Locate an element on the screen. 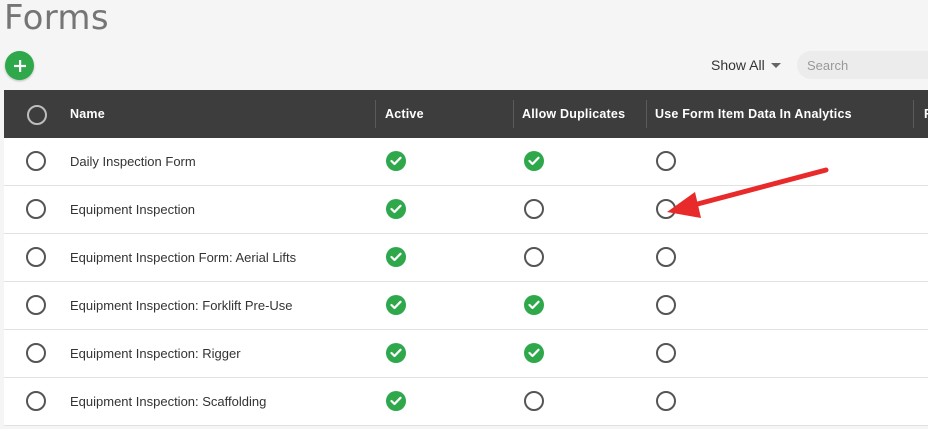 The image size is (928, 429). page-title: Forms is located at coordinates (56, 19).